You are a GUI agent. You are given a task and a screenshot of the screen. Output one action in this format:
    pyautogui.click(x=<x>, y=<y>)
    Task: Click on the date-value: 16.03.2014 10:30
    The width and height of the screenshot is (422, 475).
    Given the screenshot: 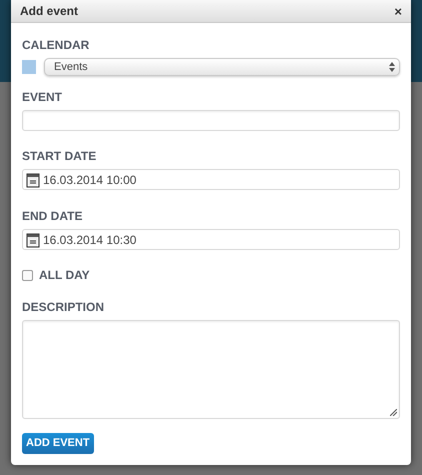 What is the action you would take?
    pyautogui.click(x=89, y=240)
    